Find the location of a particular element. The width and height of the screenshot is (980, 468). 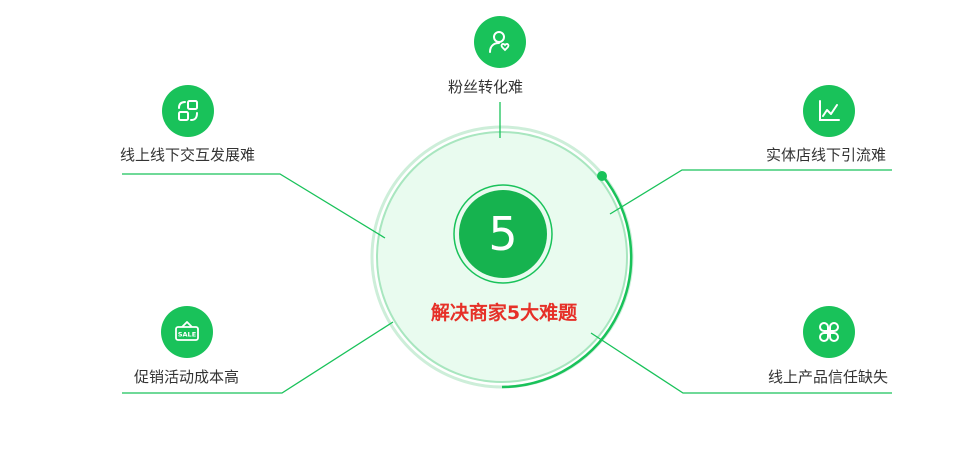

line-chart-icon is located at coordinates (829, 110).